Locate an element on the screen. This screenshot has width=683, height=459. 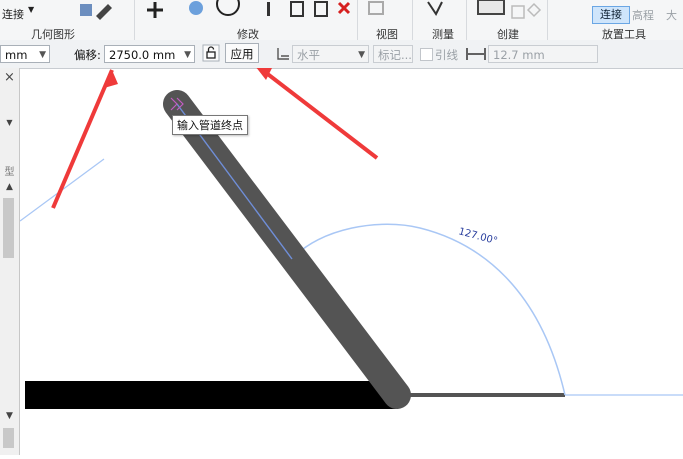
lock-icon is located at coordinates (211, 53).